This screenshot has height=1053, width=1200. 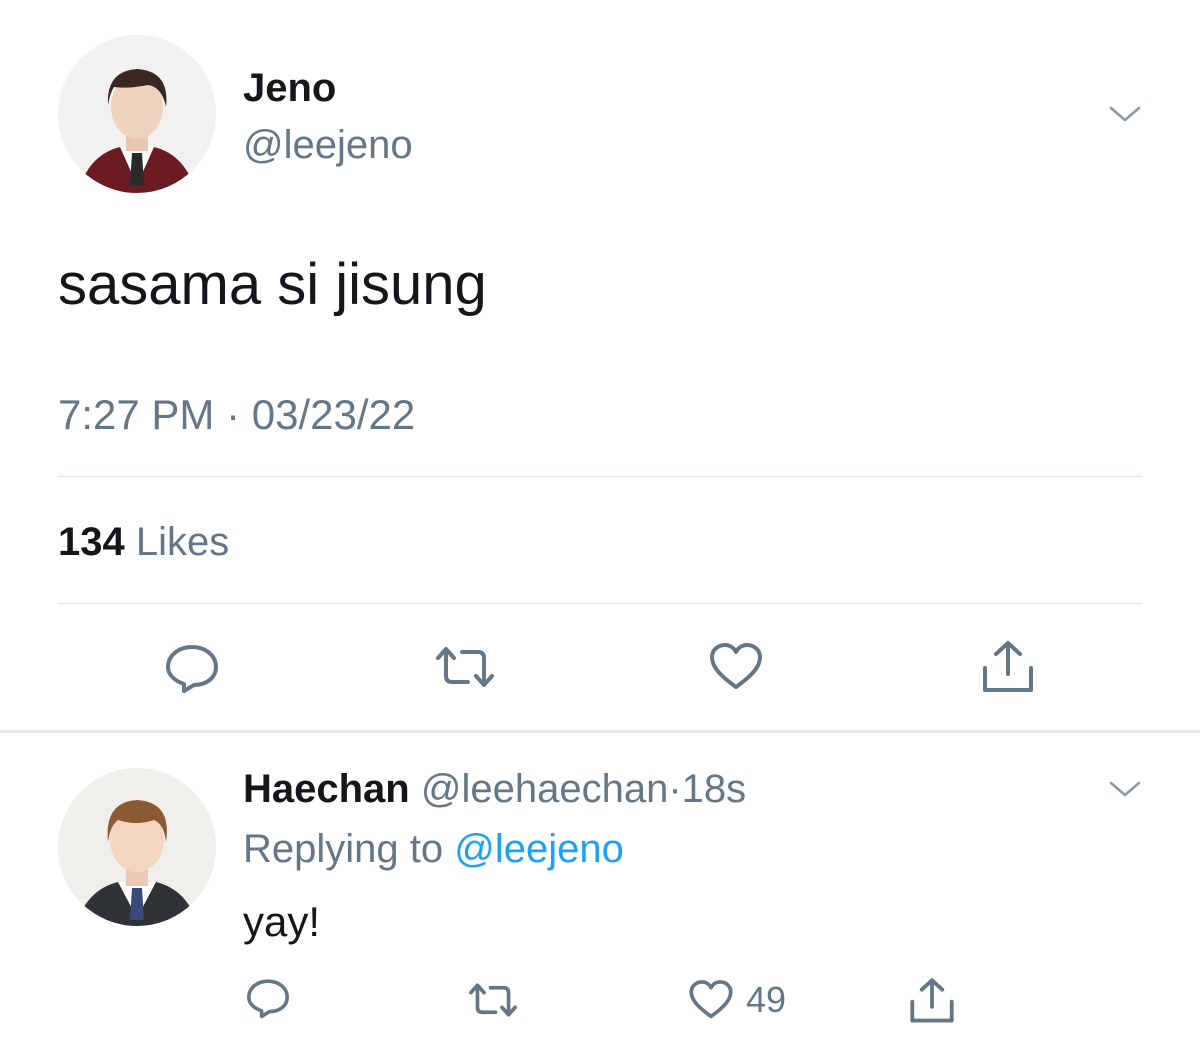 What do you see at coordinates (1125, 789) in the screenshot?
I see `reply-menu-chevron-down-icon` at bounding box center [1125, 789].